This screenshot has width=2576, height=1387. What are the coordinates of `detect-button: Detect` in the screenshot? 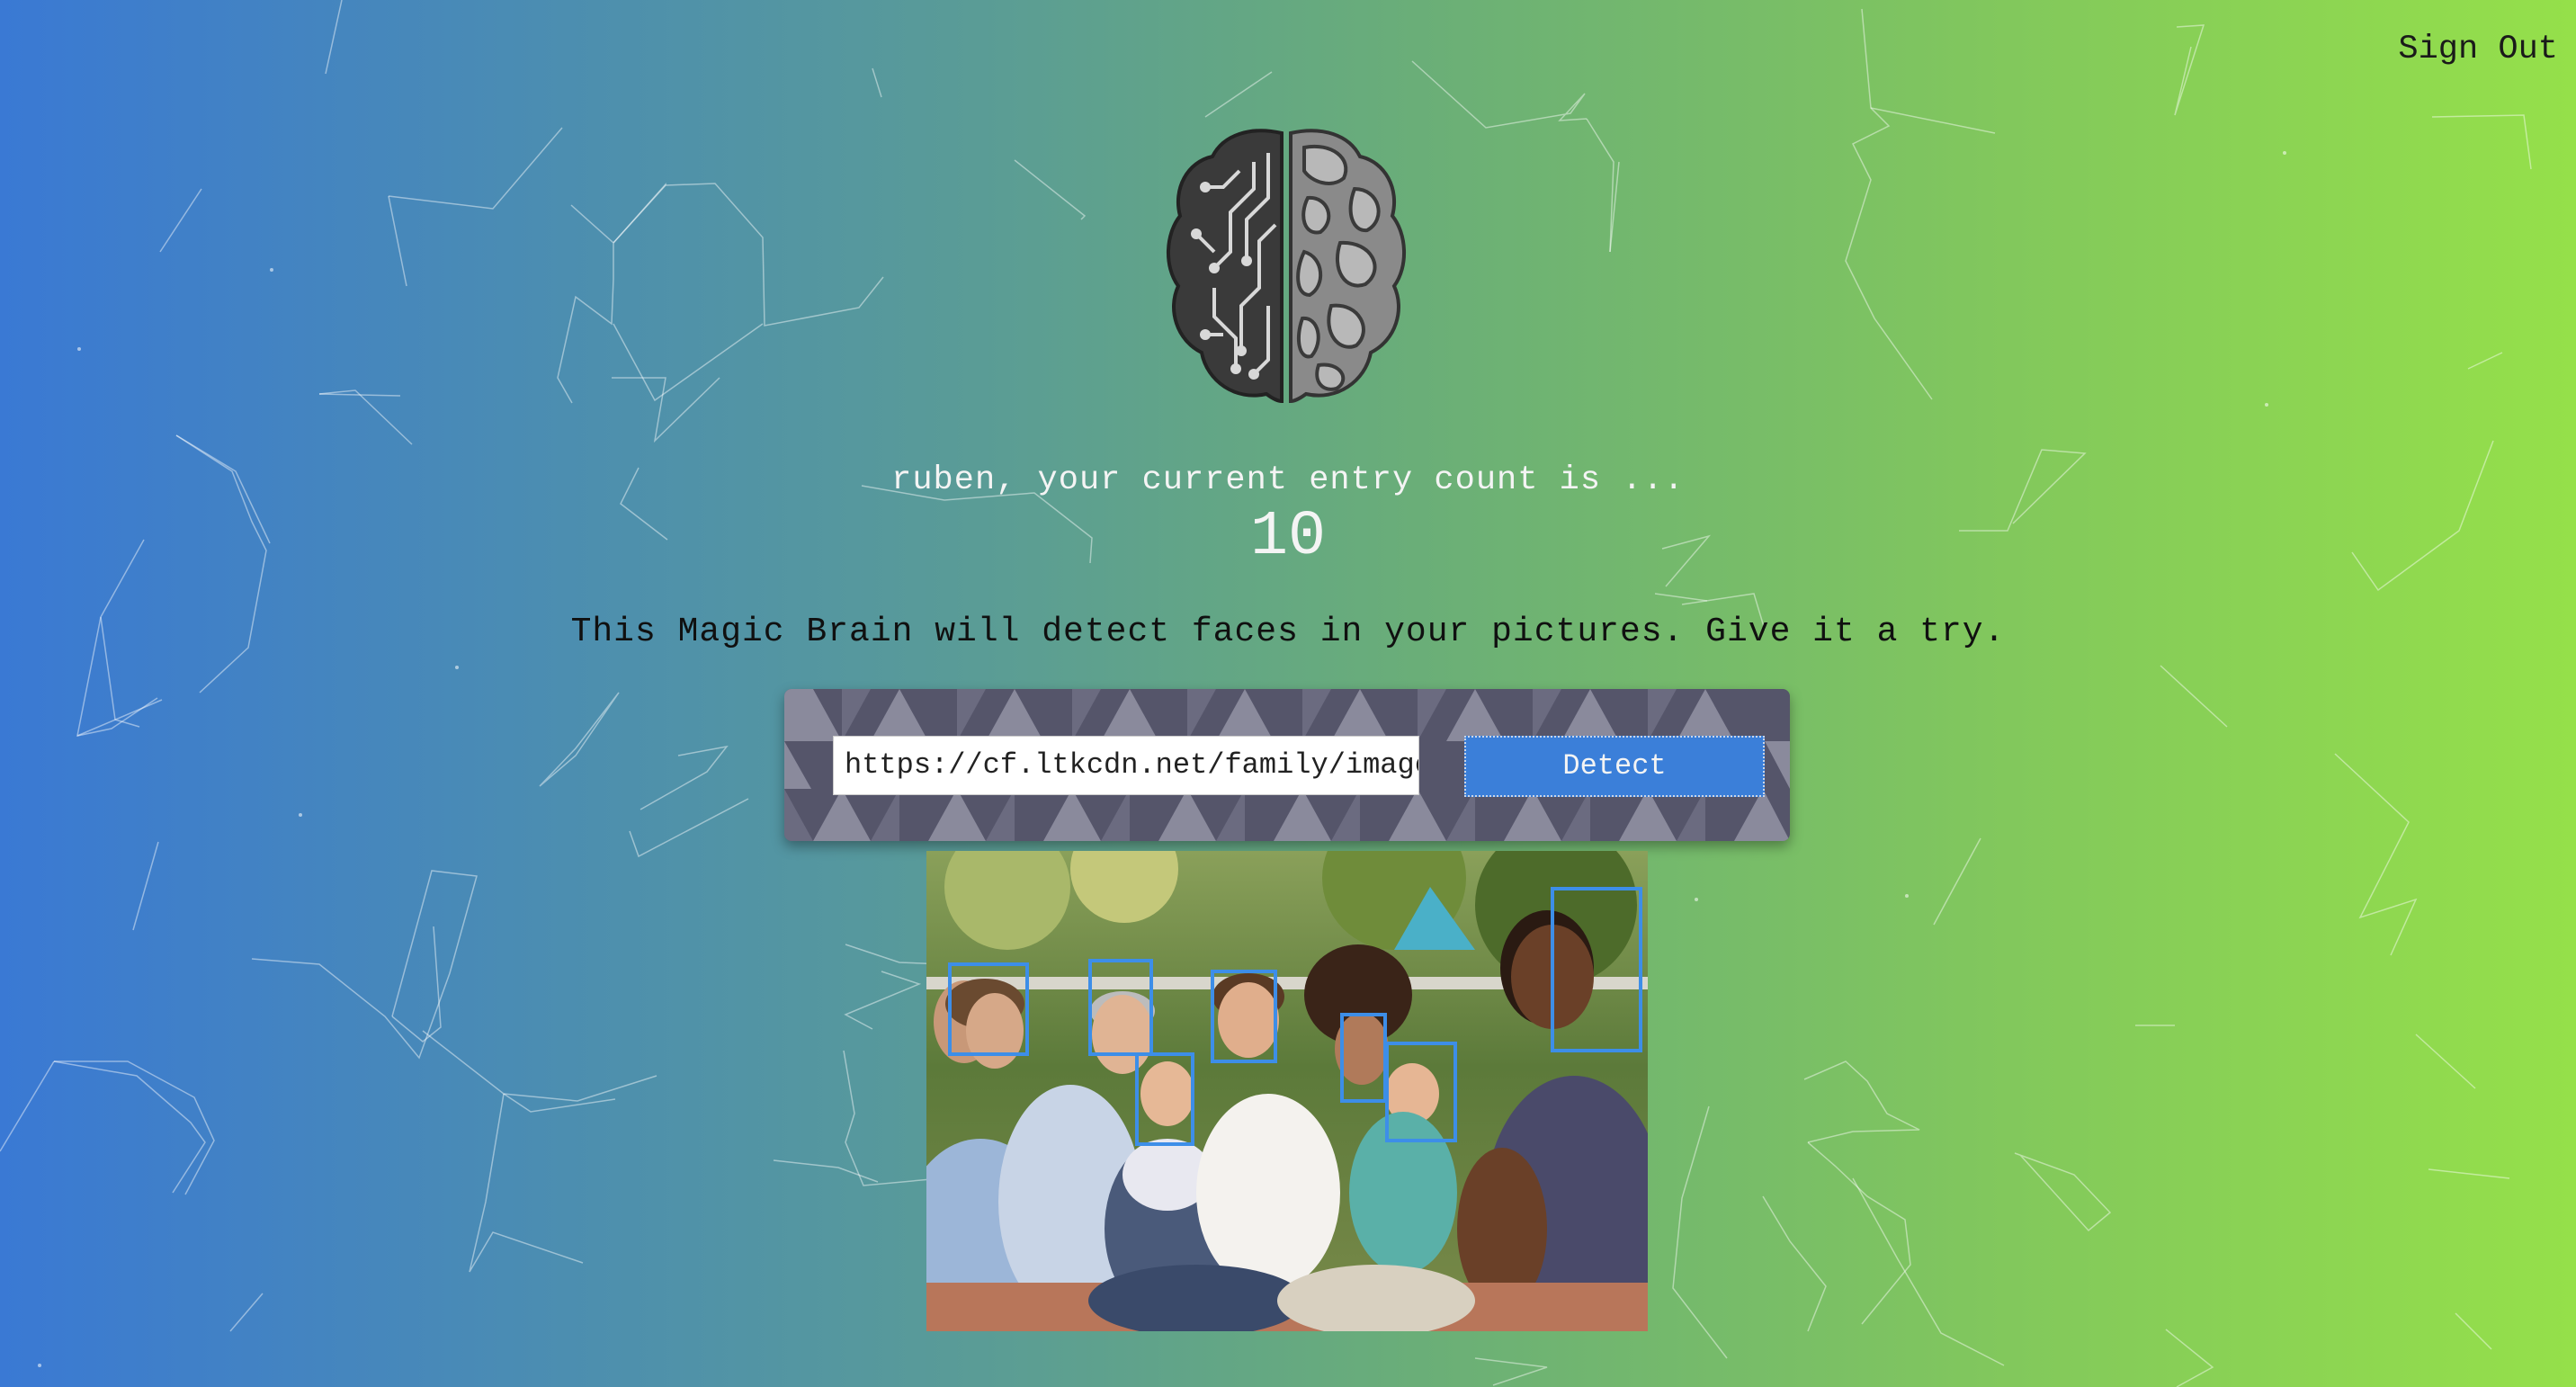 It's located at (1614, 767).